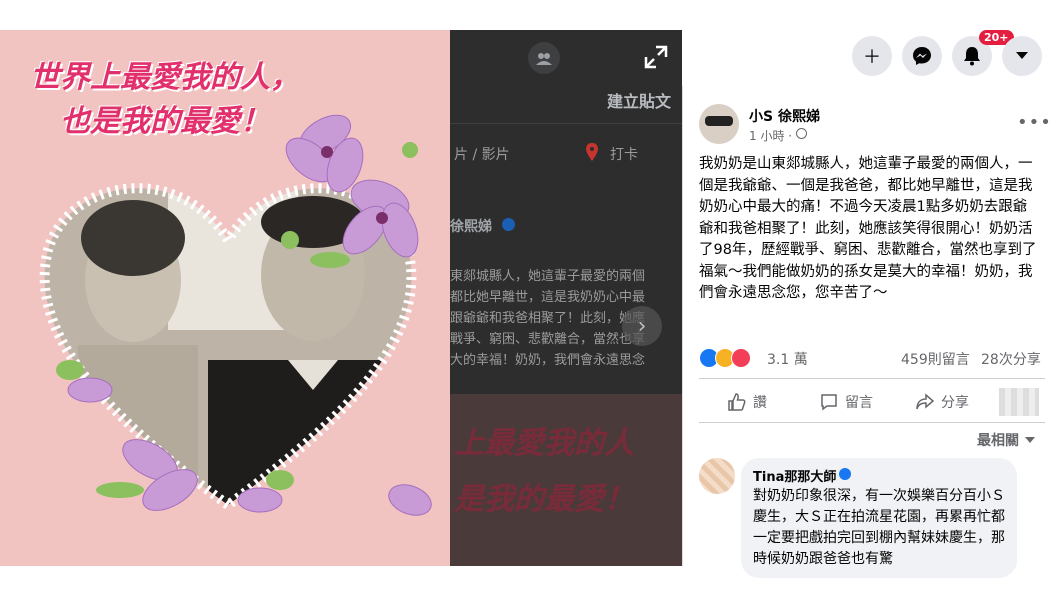 The width and height of the screenshot is (1060, 596). Describe the element at coordinates (165, 77) in the screenshot. I see `photo-title-line1: 世界上最愛我的人，` at that location.